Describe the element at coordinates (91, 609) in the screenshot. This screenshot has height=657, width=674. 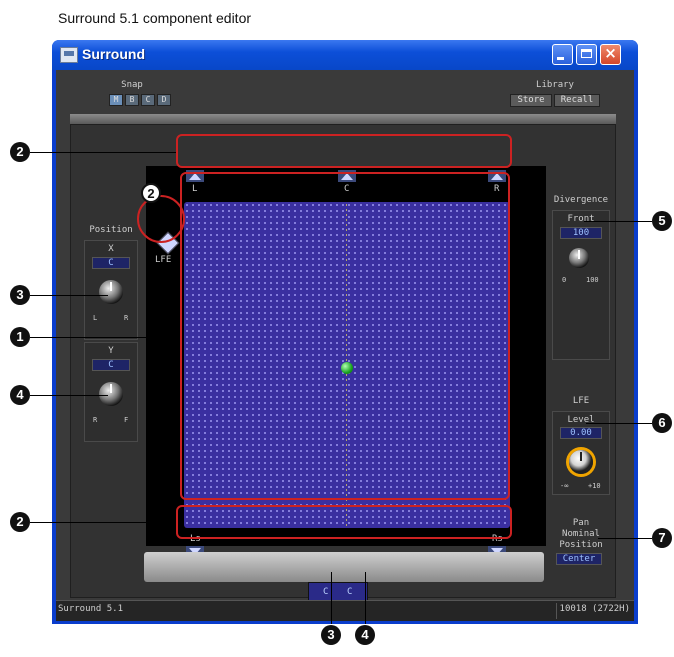
I see `status-left: Surround 5.1` at that location.